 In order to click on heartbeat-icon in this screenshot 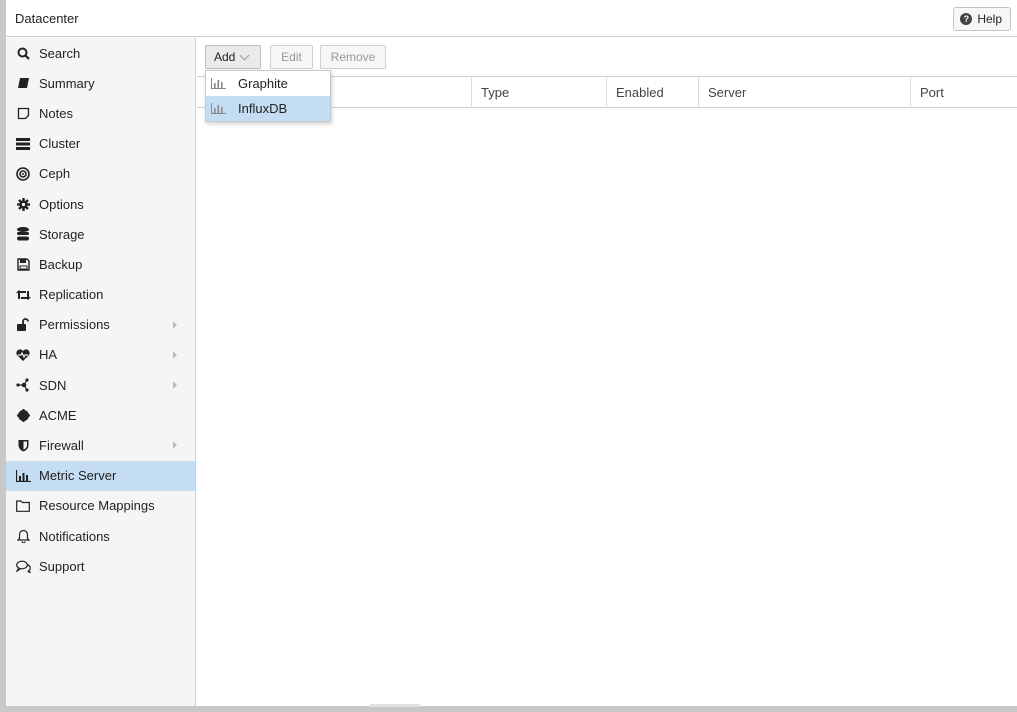, I will do `click(23, 355)`.